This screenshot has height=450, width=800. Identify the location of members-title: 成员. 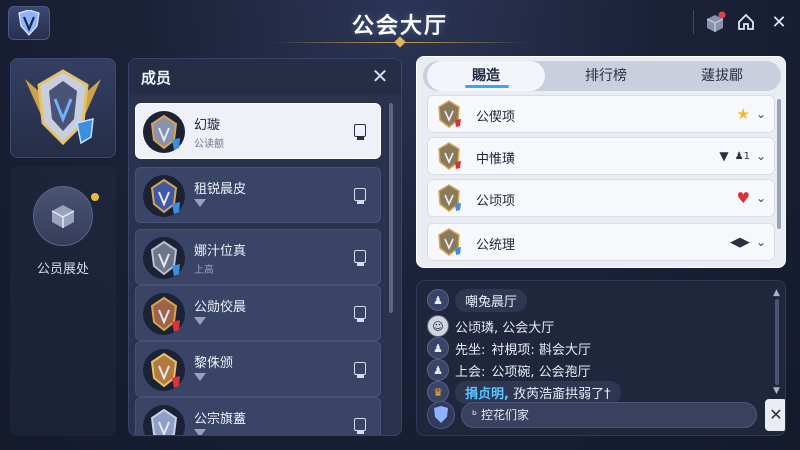
(156, 78).